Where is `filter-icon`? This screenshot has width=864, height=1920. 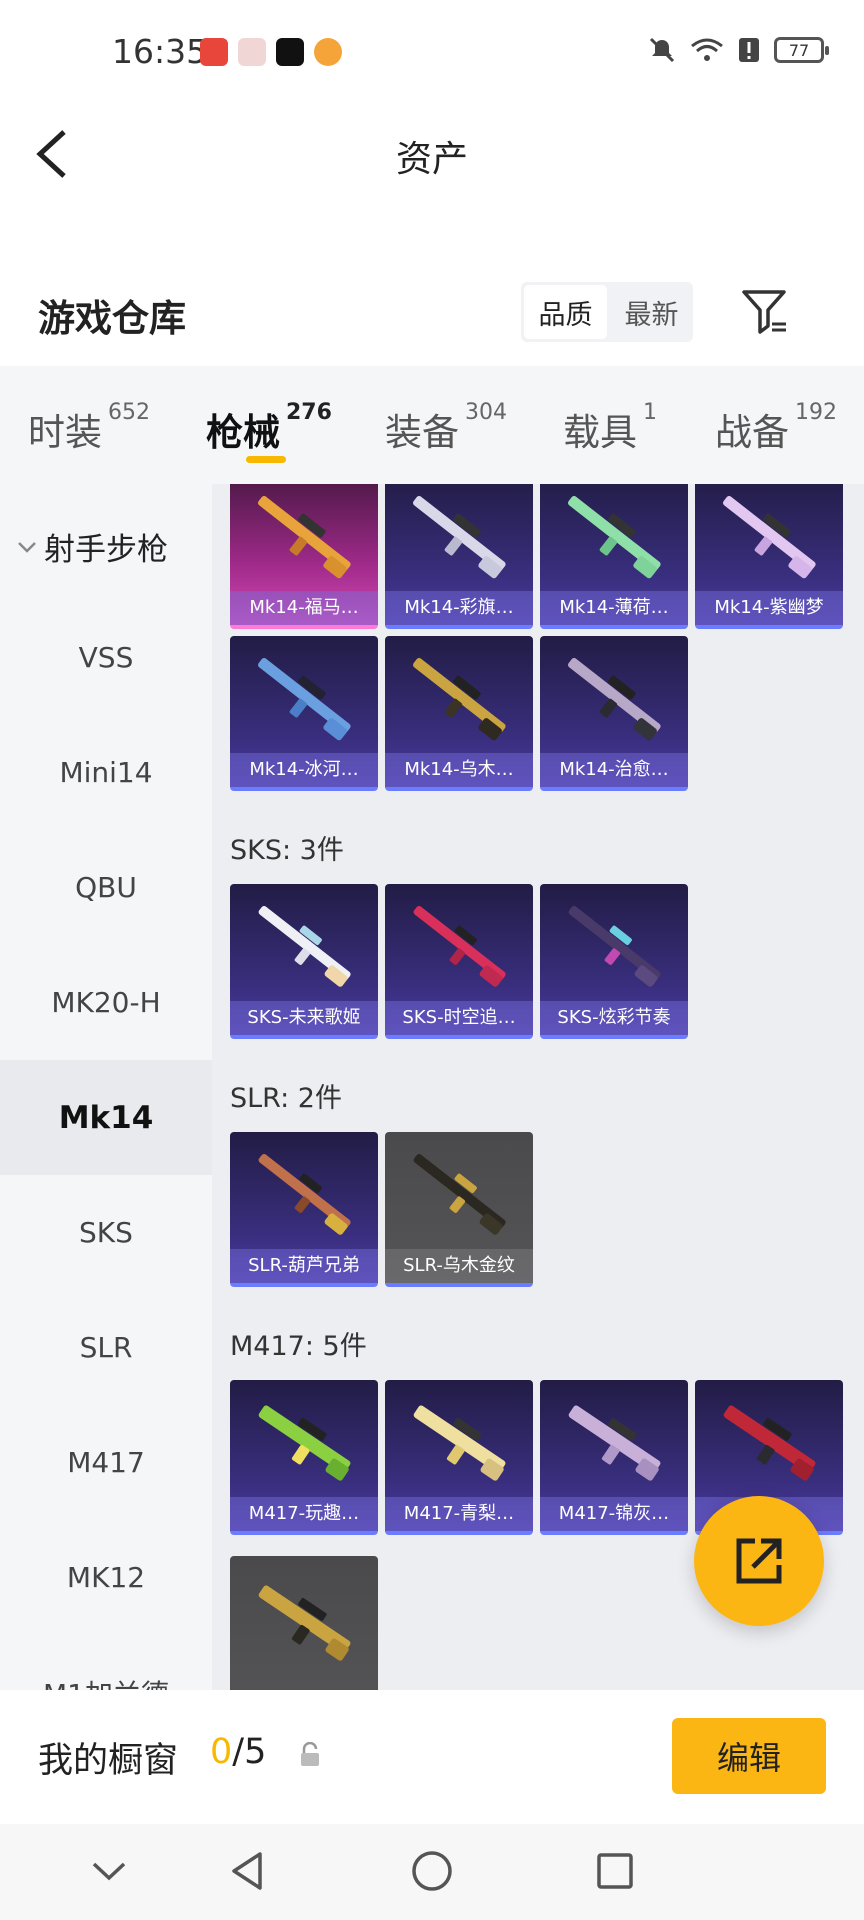 filter-icon is located at coordinates (764, 311).